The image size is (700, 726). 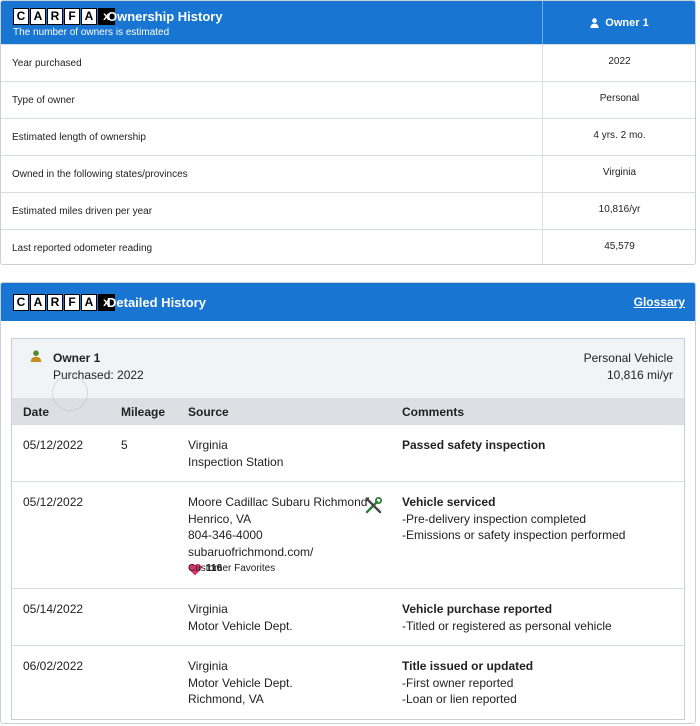 What do you see at coordinates (458, 682) in the screenshot?
I see `comment-line: -First owner reported` at bounding box center [458, 682].